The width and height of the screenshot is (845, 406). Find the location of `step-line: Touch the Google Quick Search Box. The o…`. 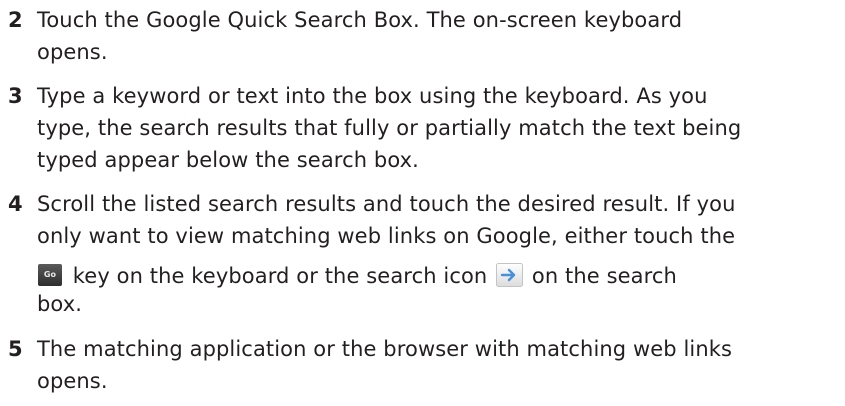

step-line: Touch the Google Quick Search Box. The o… is located at coordinates (360, 20).